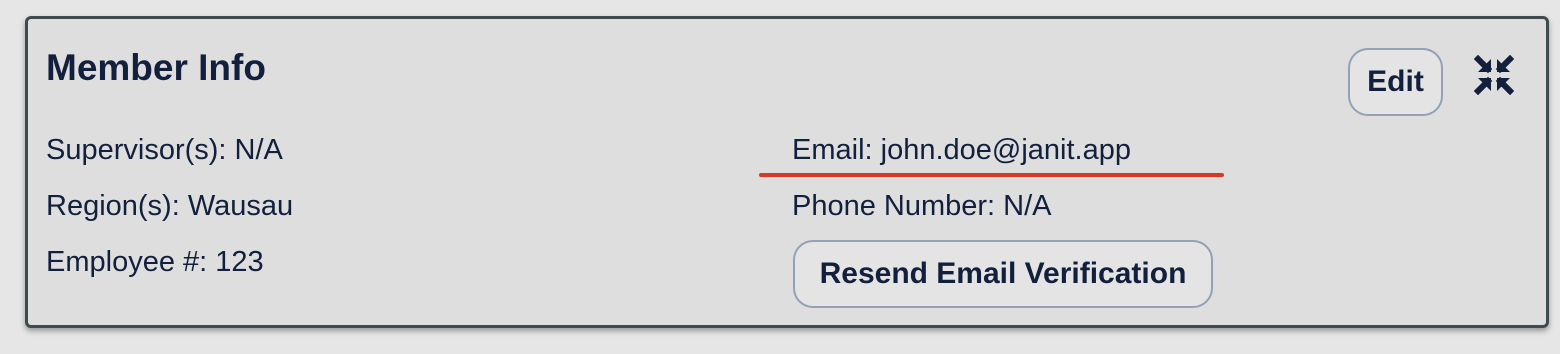 The image size is (1560, 354). Describe the element at coordinates (1003, 274) in the screenshot. I see `resend-email-verification-button: Resend Email Verification` at that location.